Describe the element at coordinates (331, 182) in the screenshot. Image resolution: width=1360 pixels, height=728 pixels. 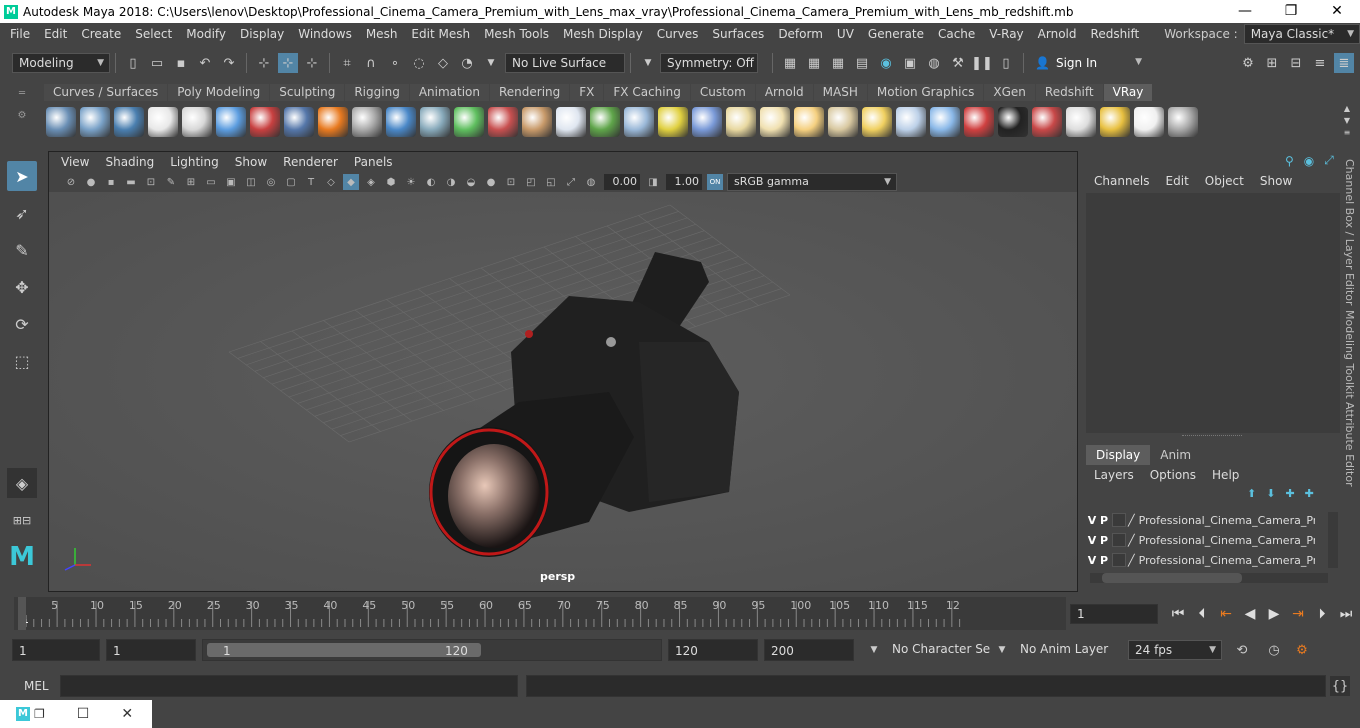
I see `wireframe-icon: ◇` at that location.